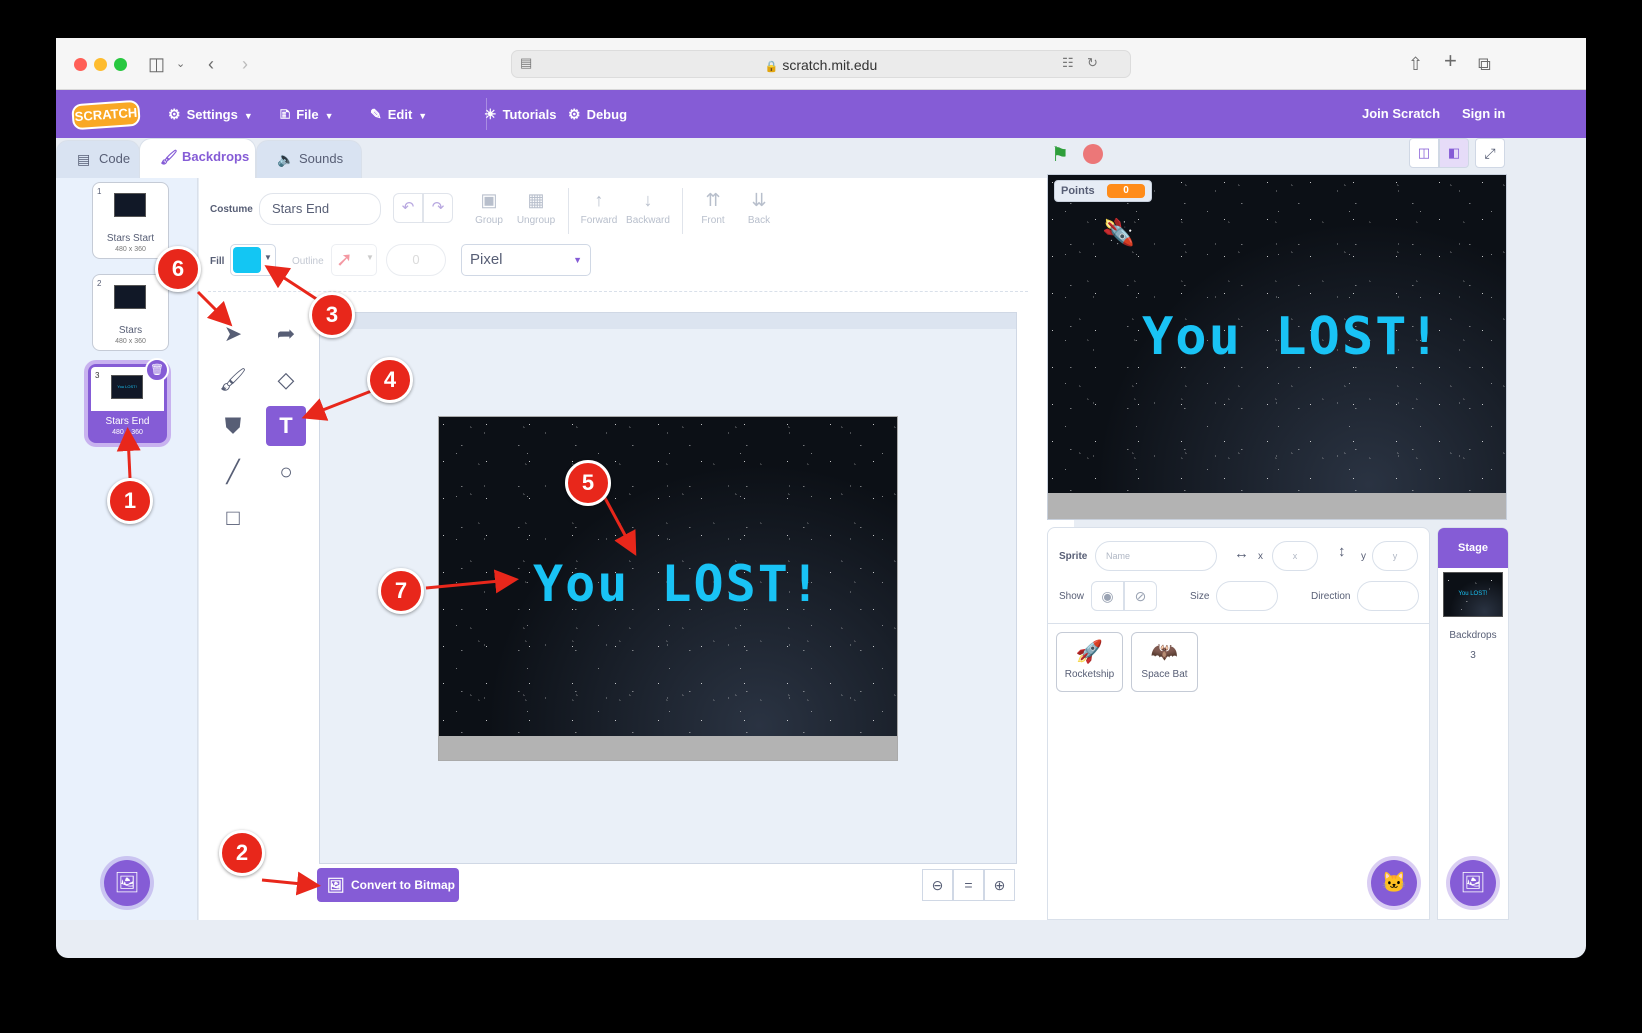  I want to click on delete-backdrop-button: 🗑, so click(157, 370).